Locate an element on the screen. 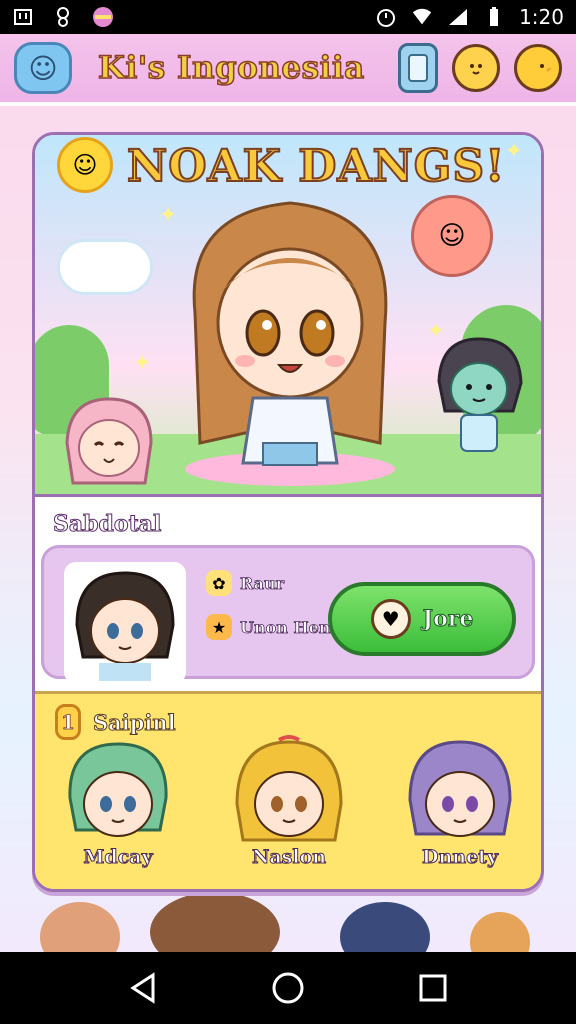 The image size is (576, 1024). signal-icon is located at coordinates (458, 17).